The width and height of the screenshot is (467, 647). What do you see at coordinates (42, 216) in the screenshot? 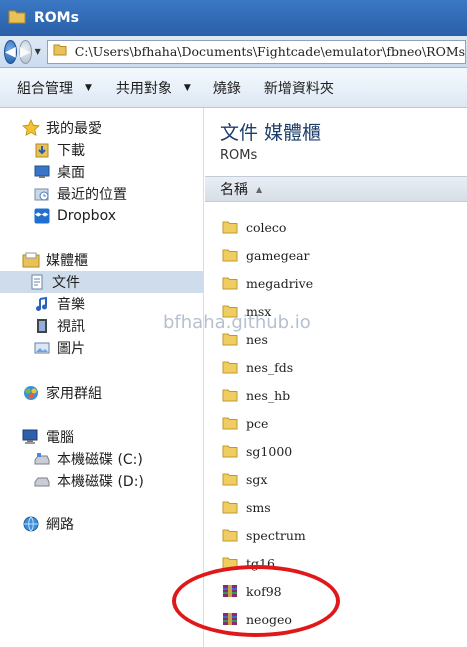
I see `dropbox-icon` at bounding box center [42, 216].